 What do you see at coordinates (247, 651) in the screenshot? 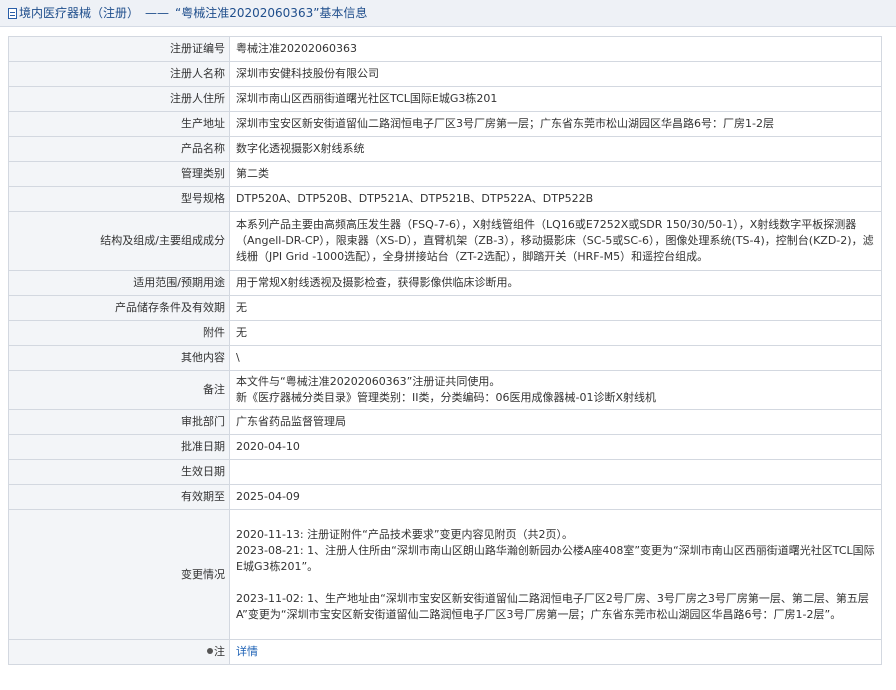
I see `details-link: 详情` at bounding box center [247, 651].